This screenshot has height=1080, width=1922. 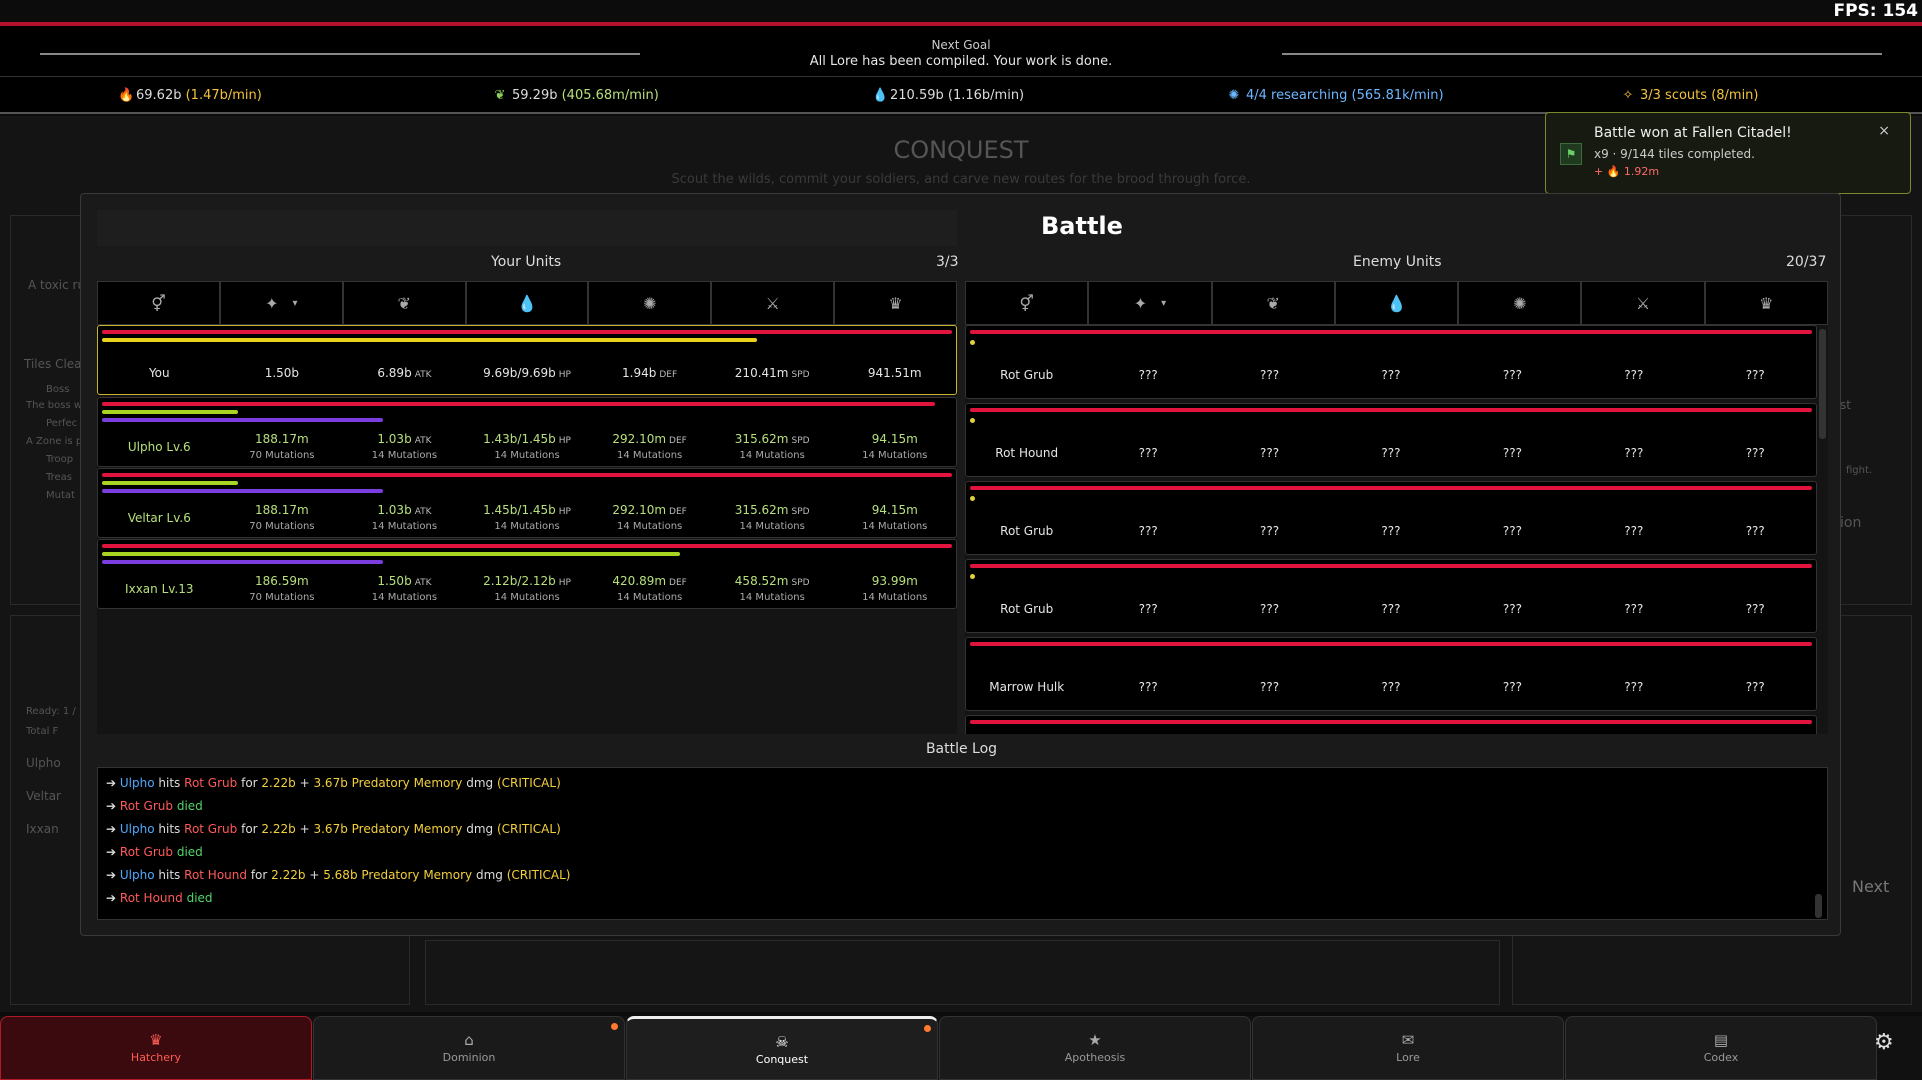 What do you see at coordinates (639, 581) in the screenshot?
I see `stat-value: 420.89m` at bounding box center [639, 581].